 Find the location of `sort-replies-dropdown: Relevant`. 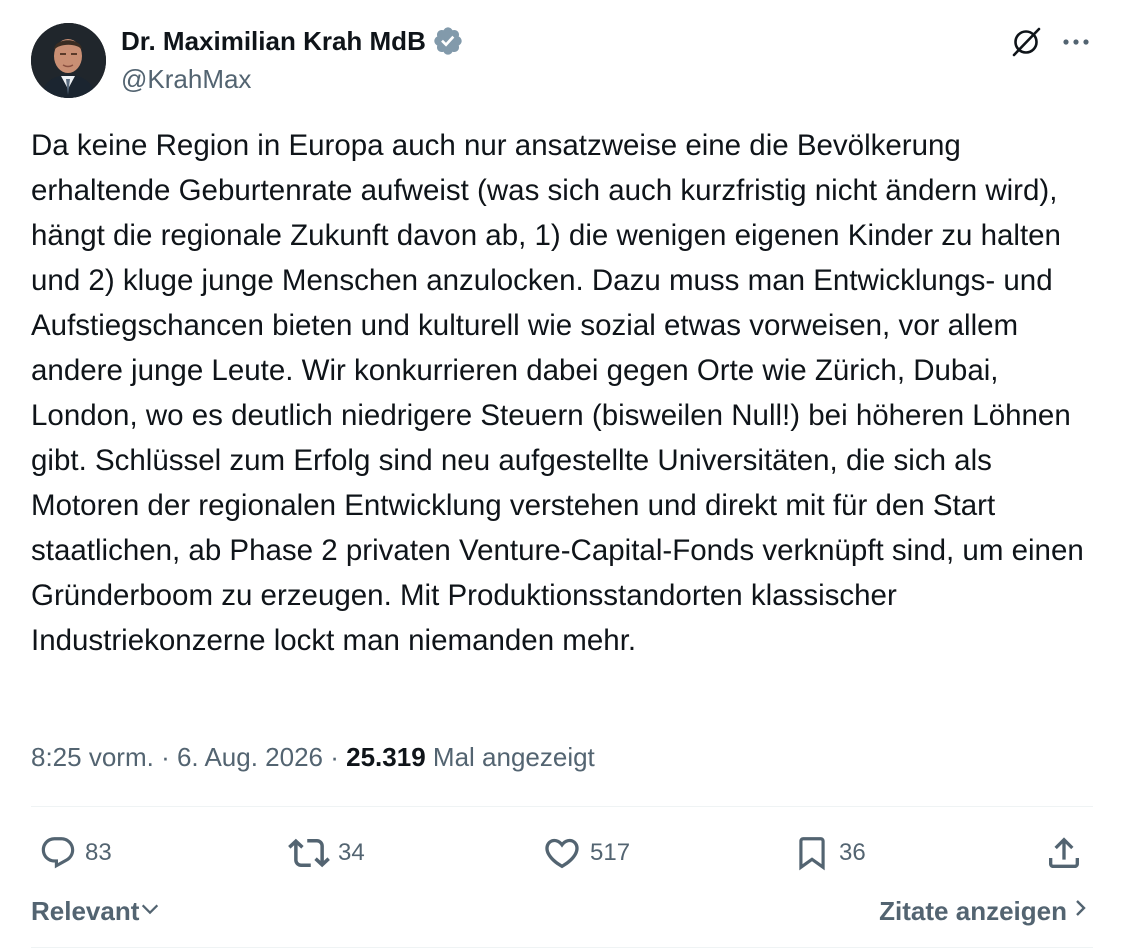

sort-replies-dropdown: Relevant is located at coordinates (96, 911).